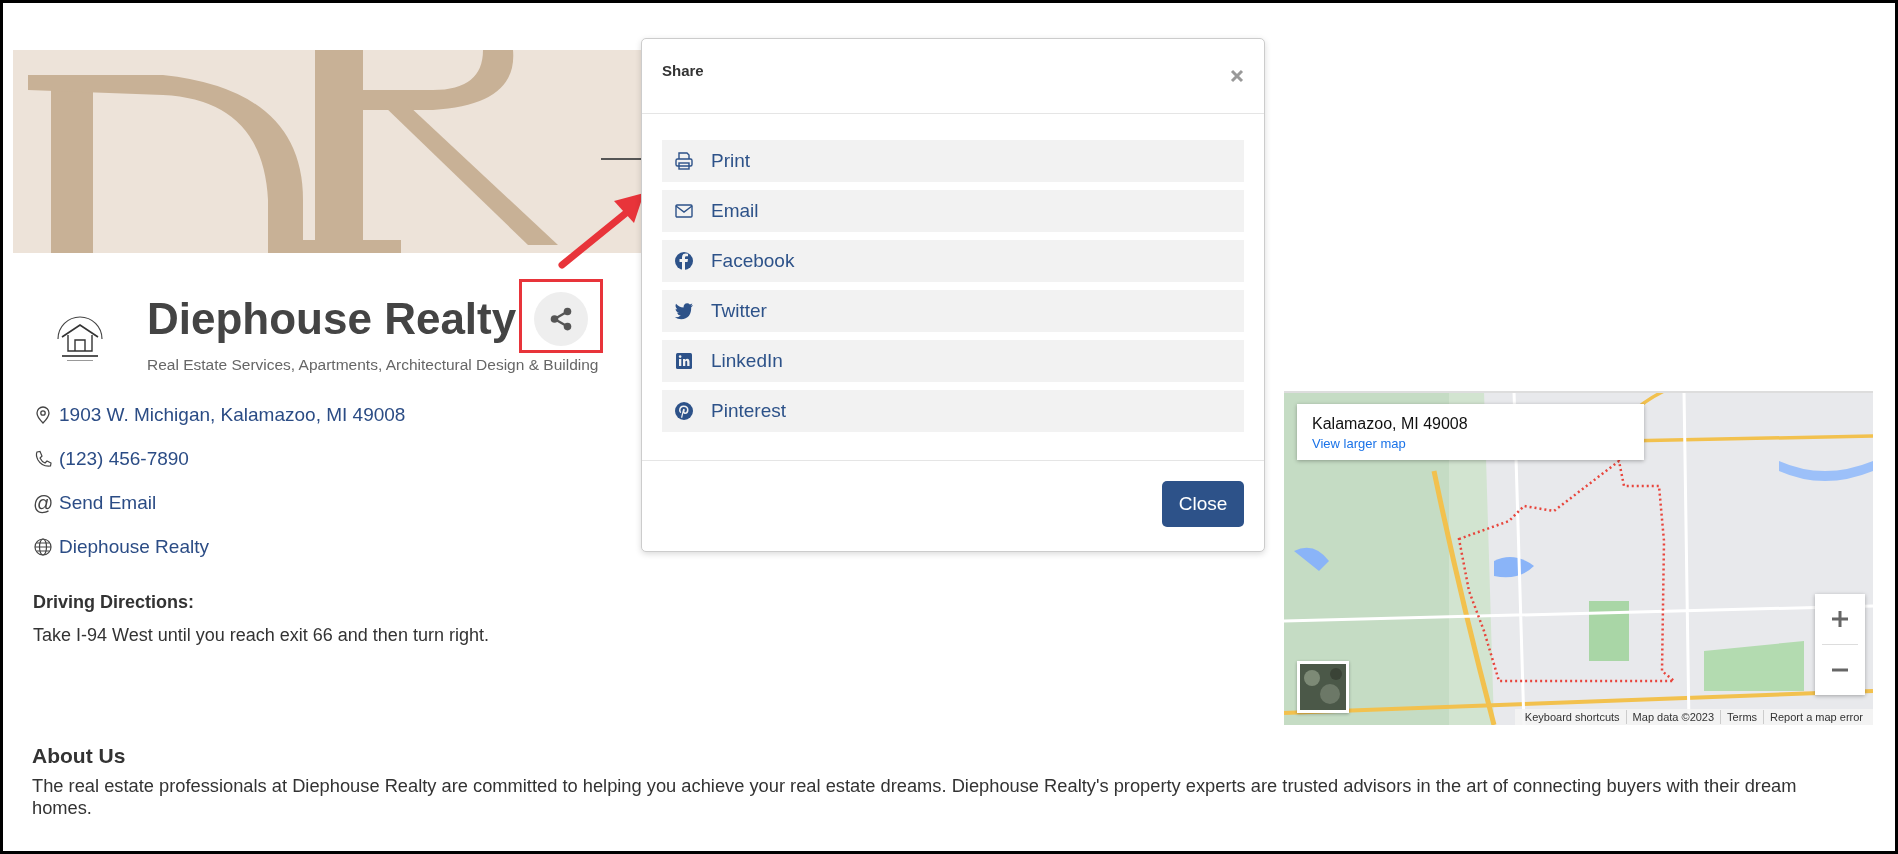 This screenshot has width=1898, height=854. Describe the element at coordinates (684, 411) in the screenshot. I see `pinterest-icon` at that location.